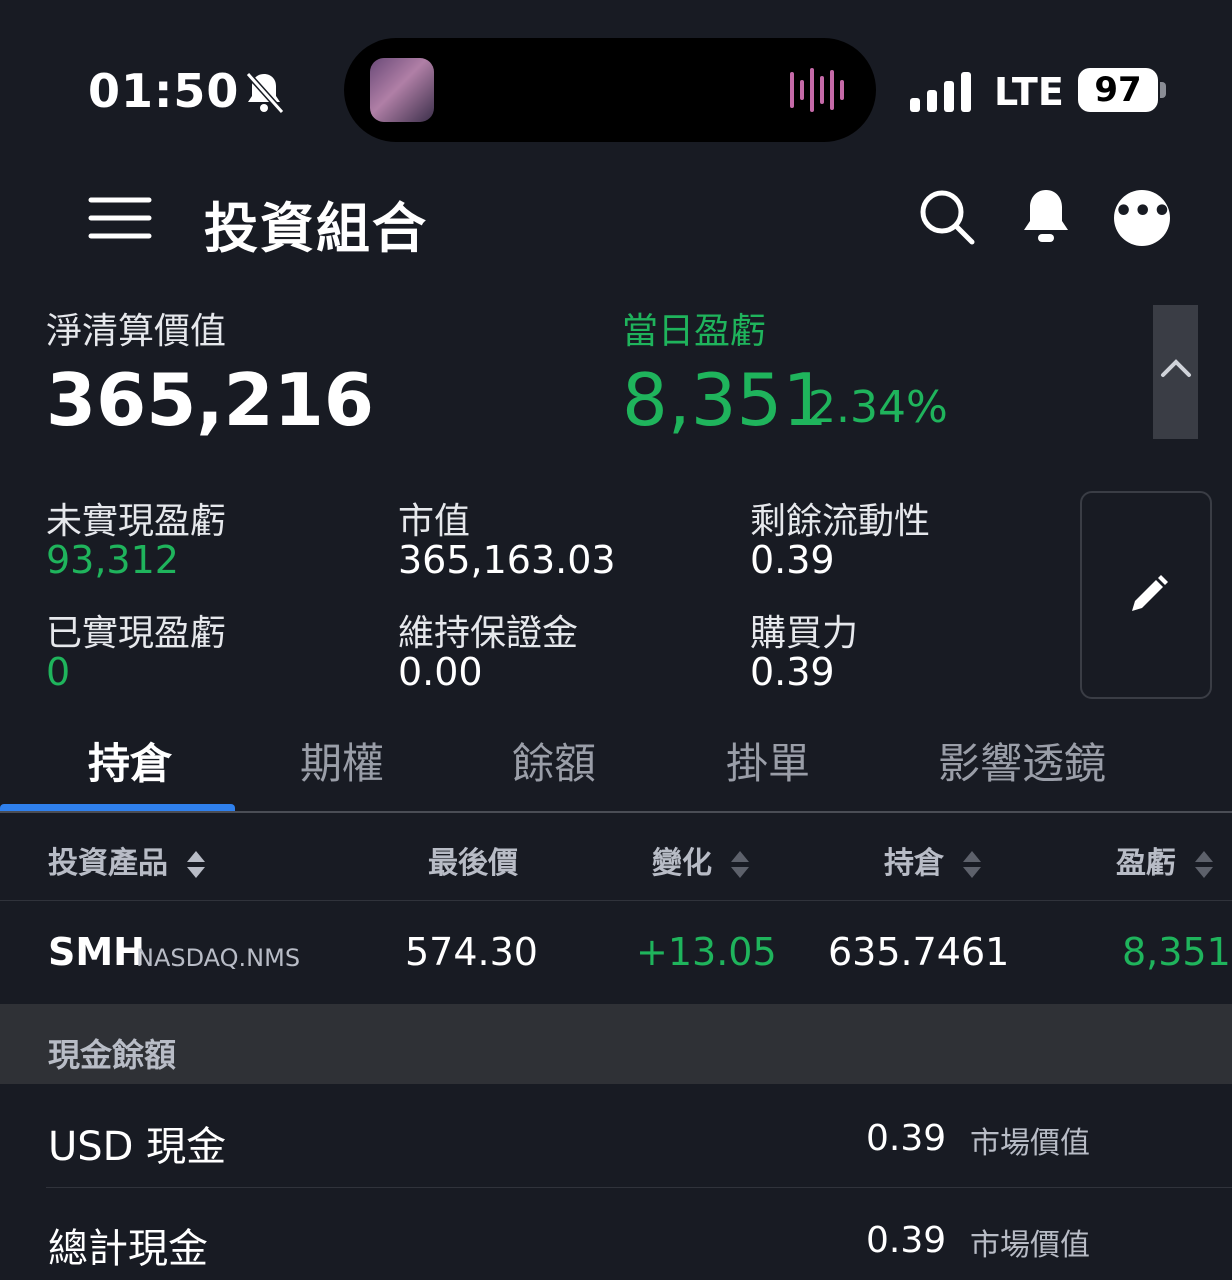  Describe the element at coordinates (210, 400) in the screenshot. I see `net-liquidation-value: 365,216` at that location.